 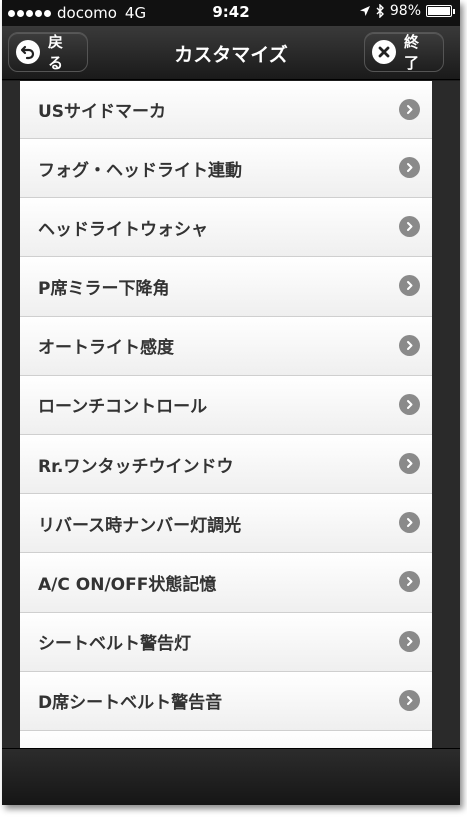 I want to click on list-item-label: D席シートベルト警告音, so click(x=130, y=703).